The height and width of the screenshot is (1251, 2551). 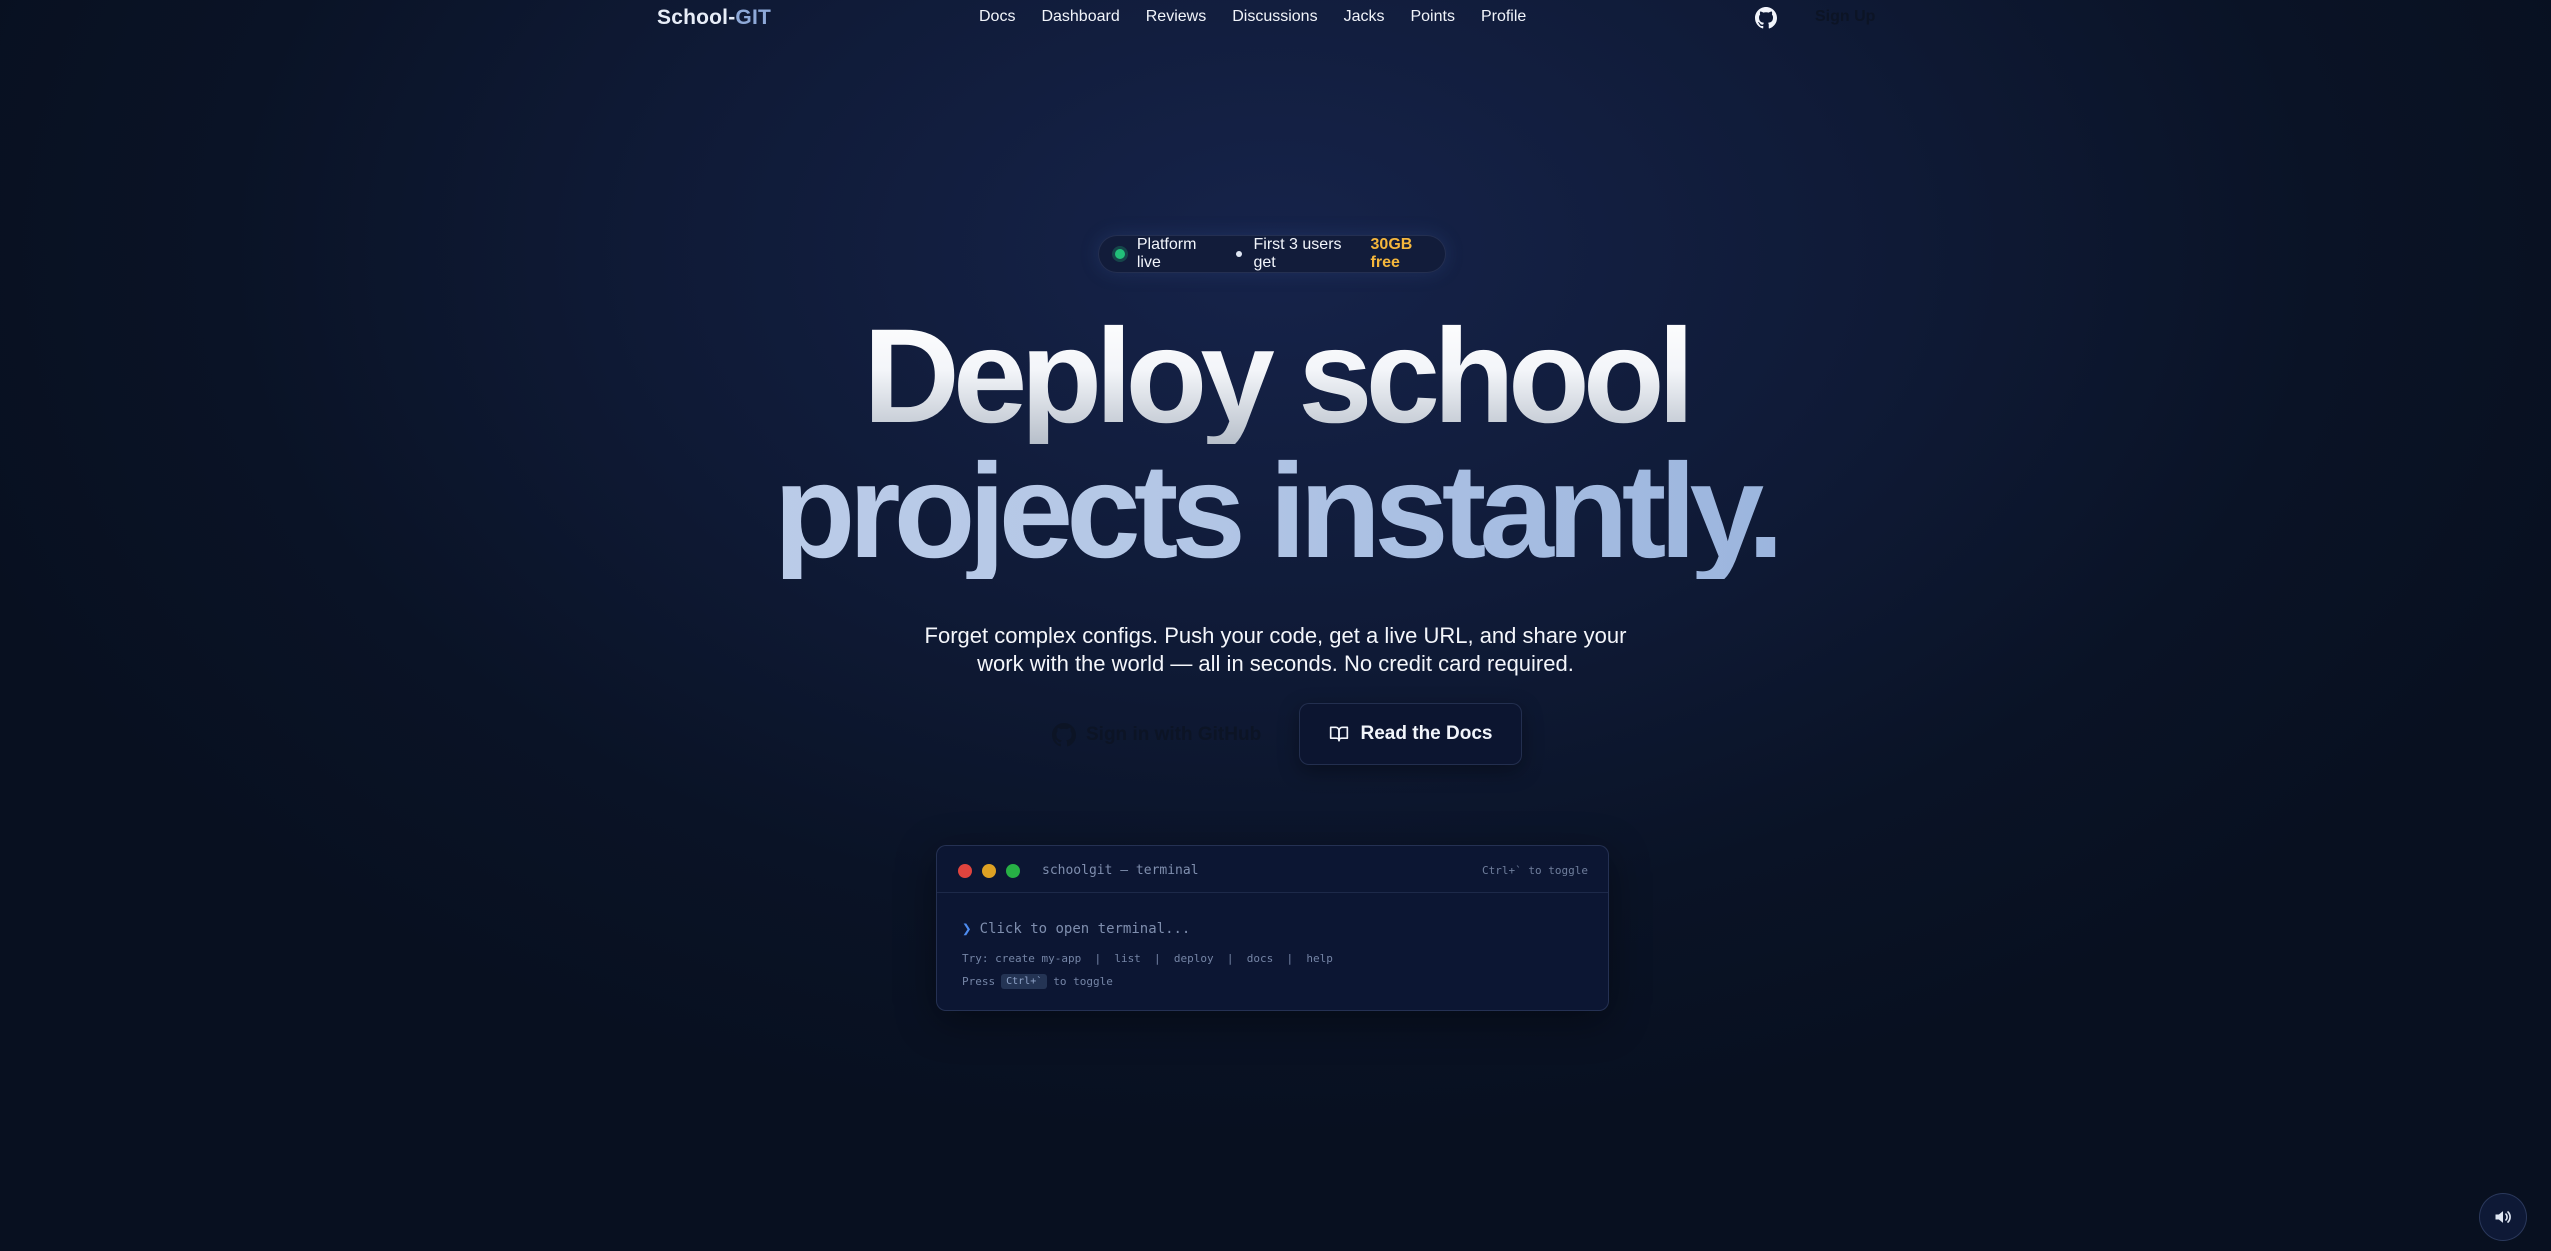 What do you see at coordinates (1535, 870) in the screenshot?
I see `terminal-toggle-hint: Ctrl+` to toggle` at bounding box center [1535, 870].